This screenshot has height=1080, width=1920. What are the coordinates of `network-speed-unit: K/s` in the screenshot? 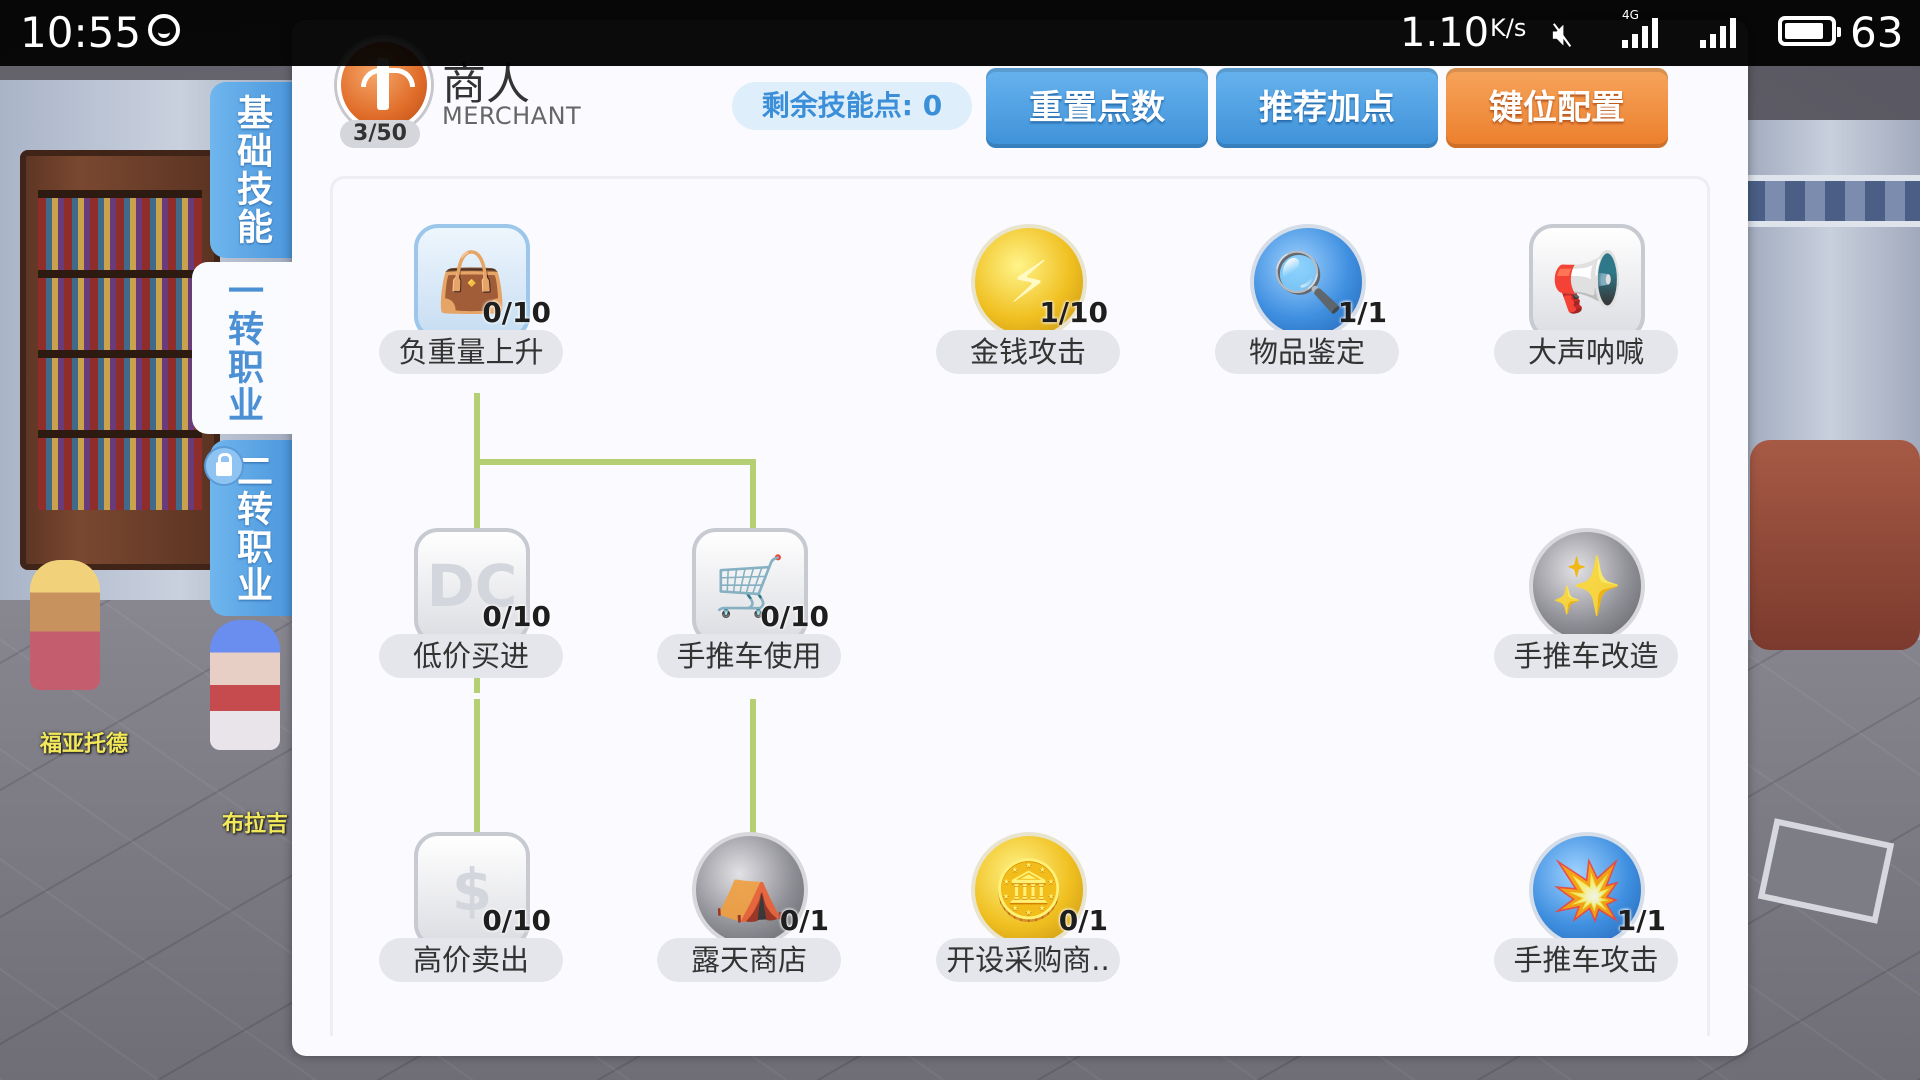 It's located at (1508, 28).